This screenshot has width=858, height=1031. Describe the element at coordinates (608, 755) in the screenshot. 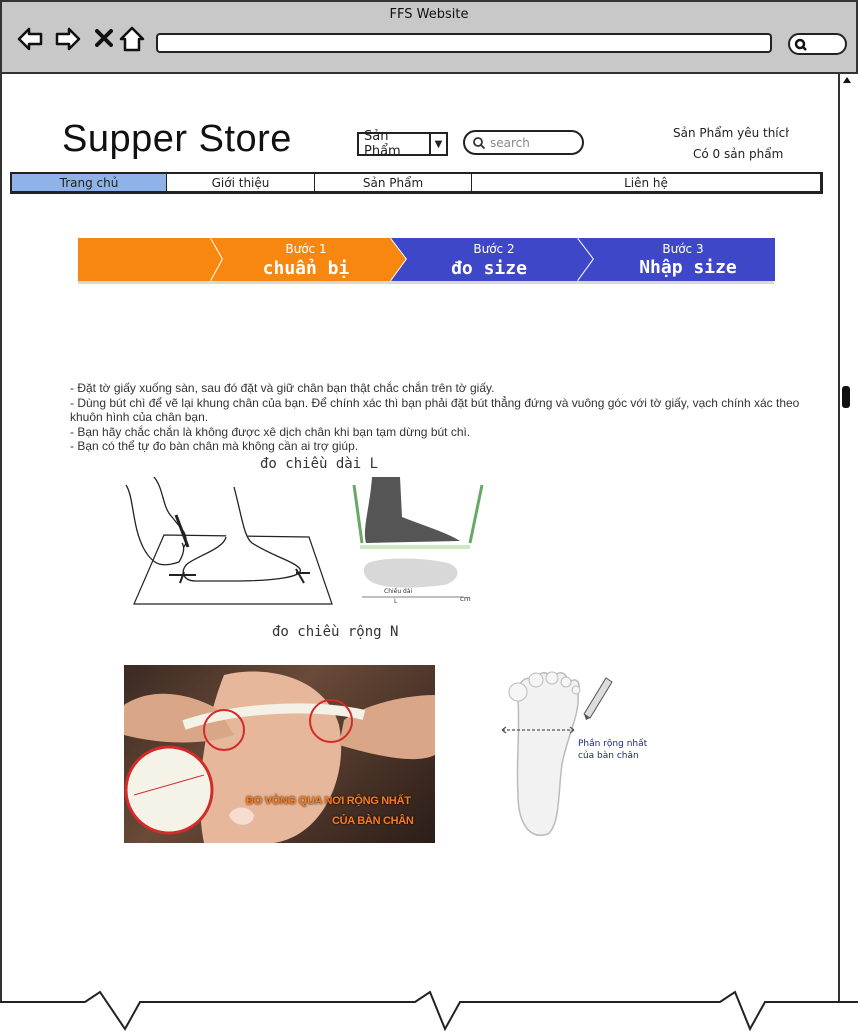

I see `footprint-label-2: của bàn chân` at that location.